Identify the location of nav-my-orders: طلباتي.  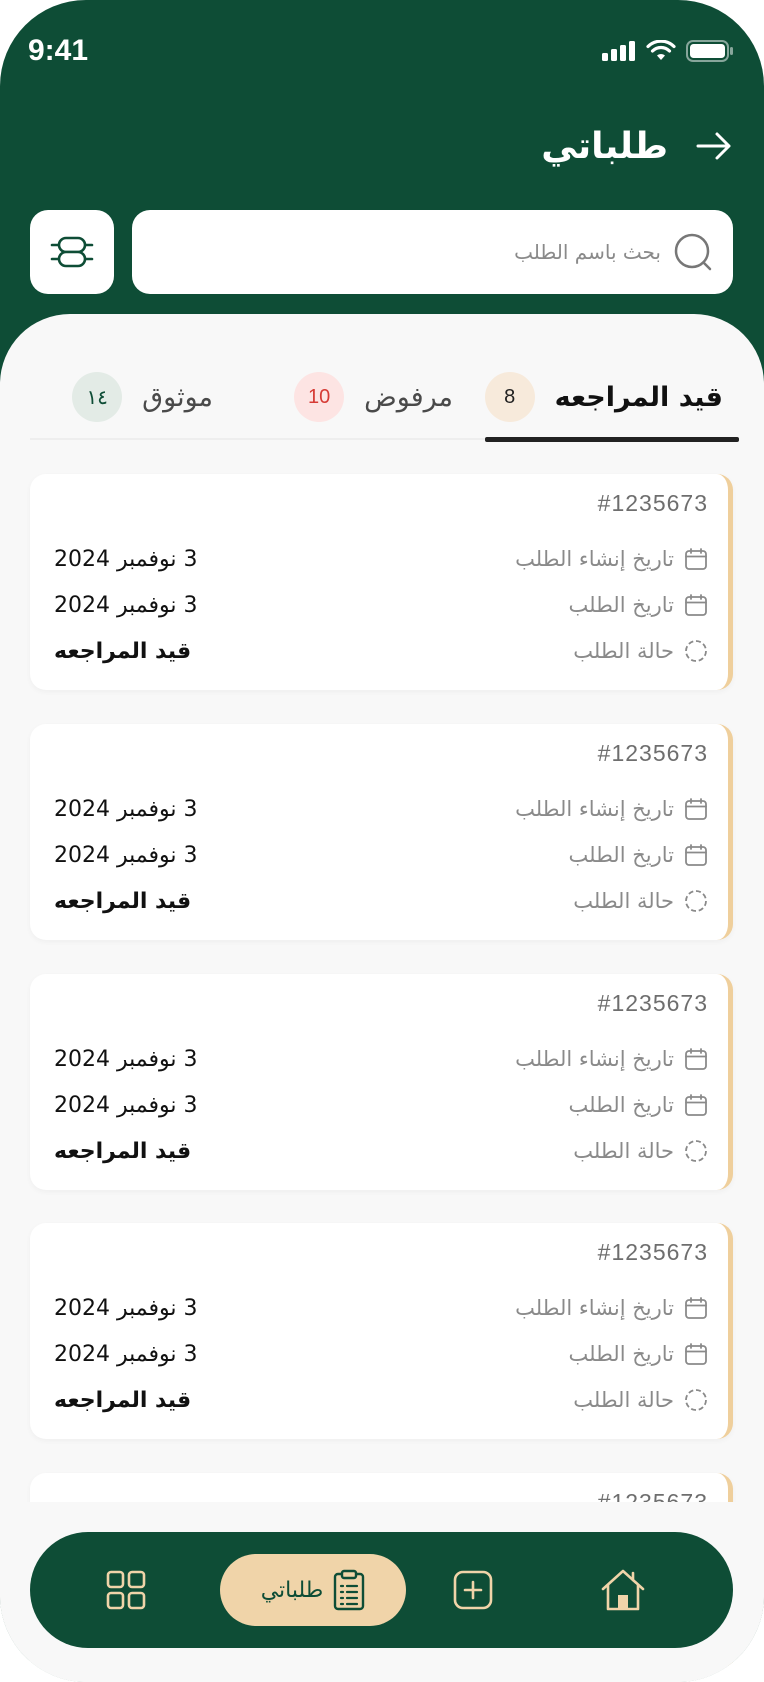
(313, 1590).